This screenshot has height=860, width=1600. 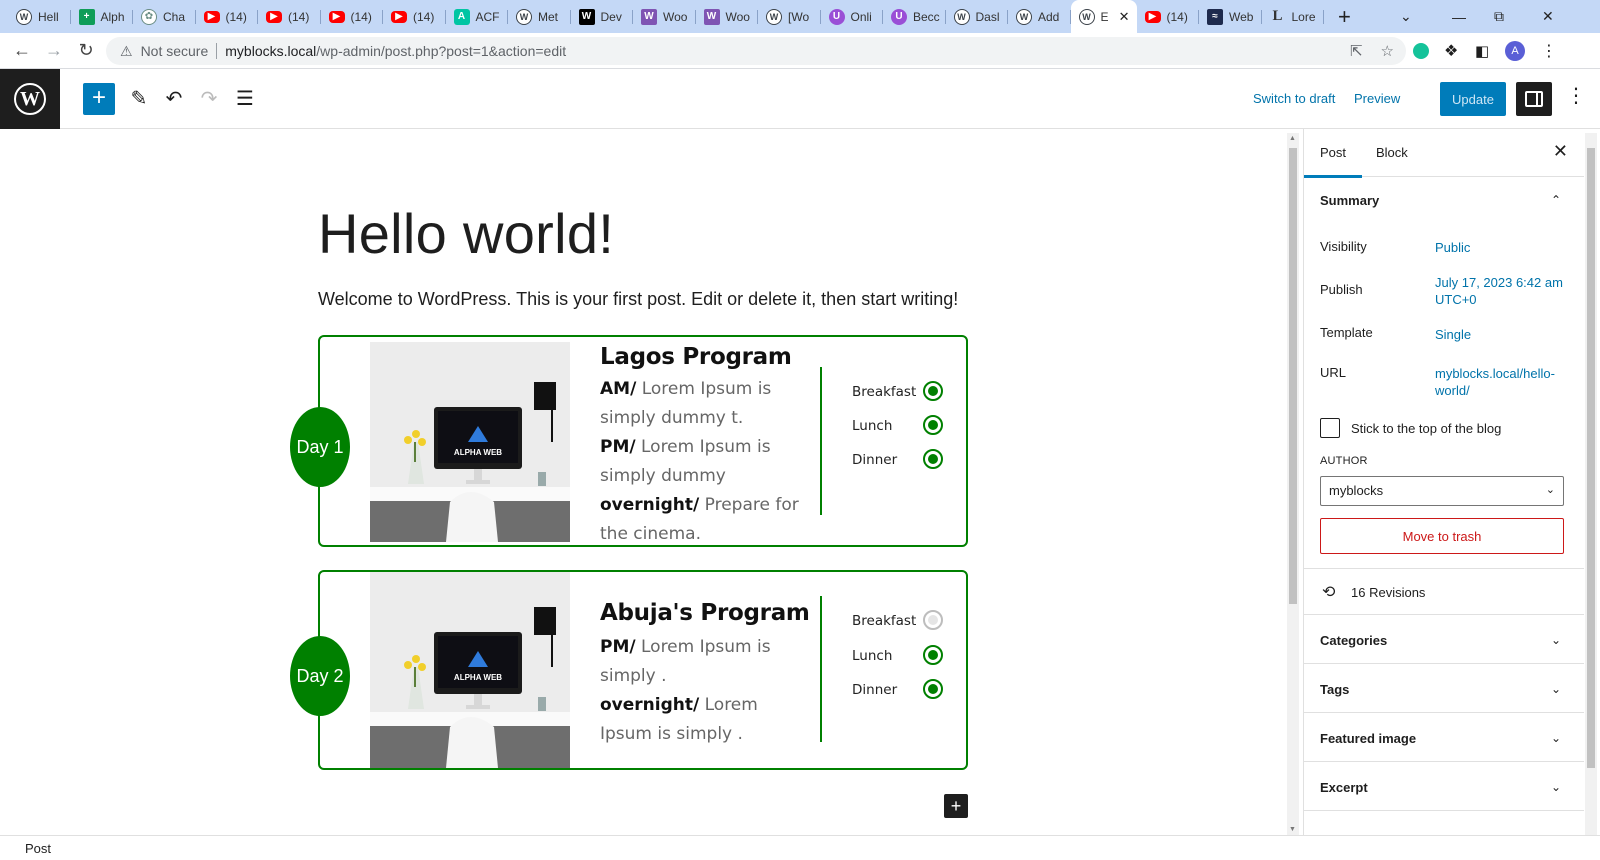 What do you see at coordinates (1451, 51) in the screenshot?
I see `extensions-puzzle-icon: ❖` at bounding box center [1451, 51].